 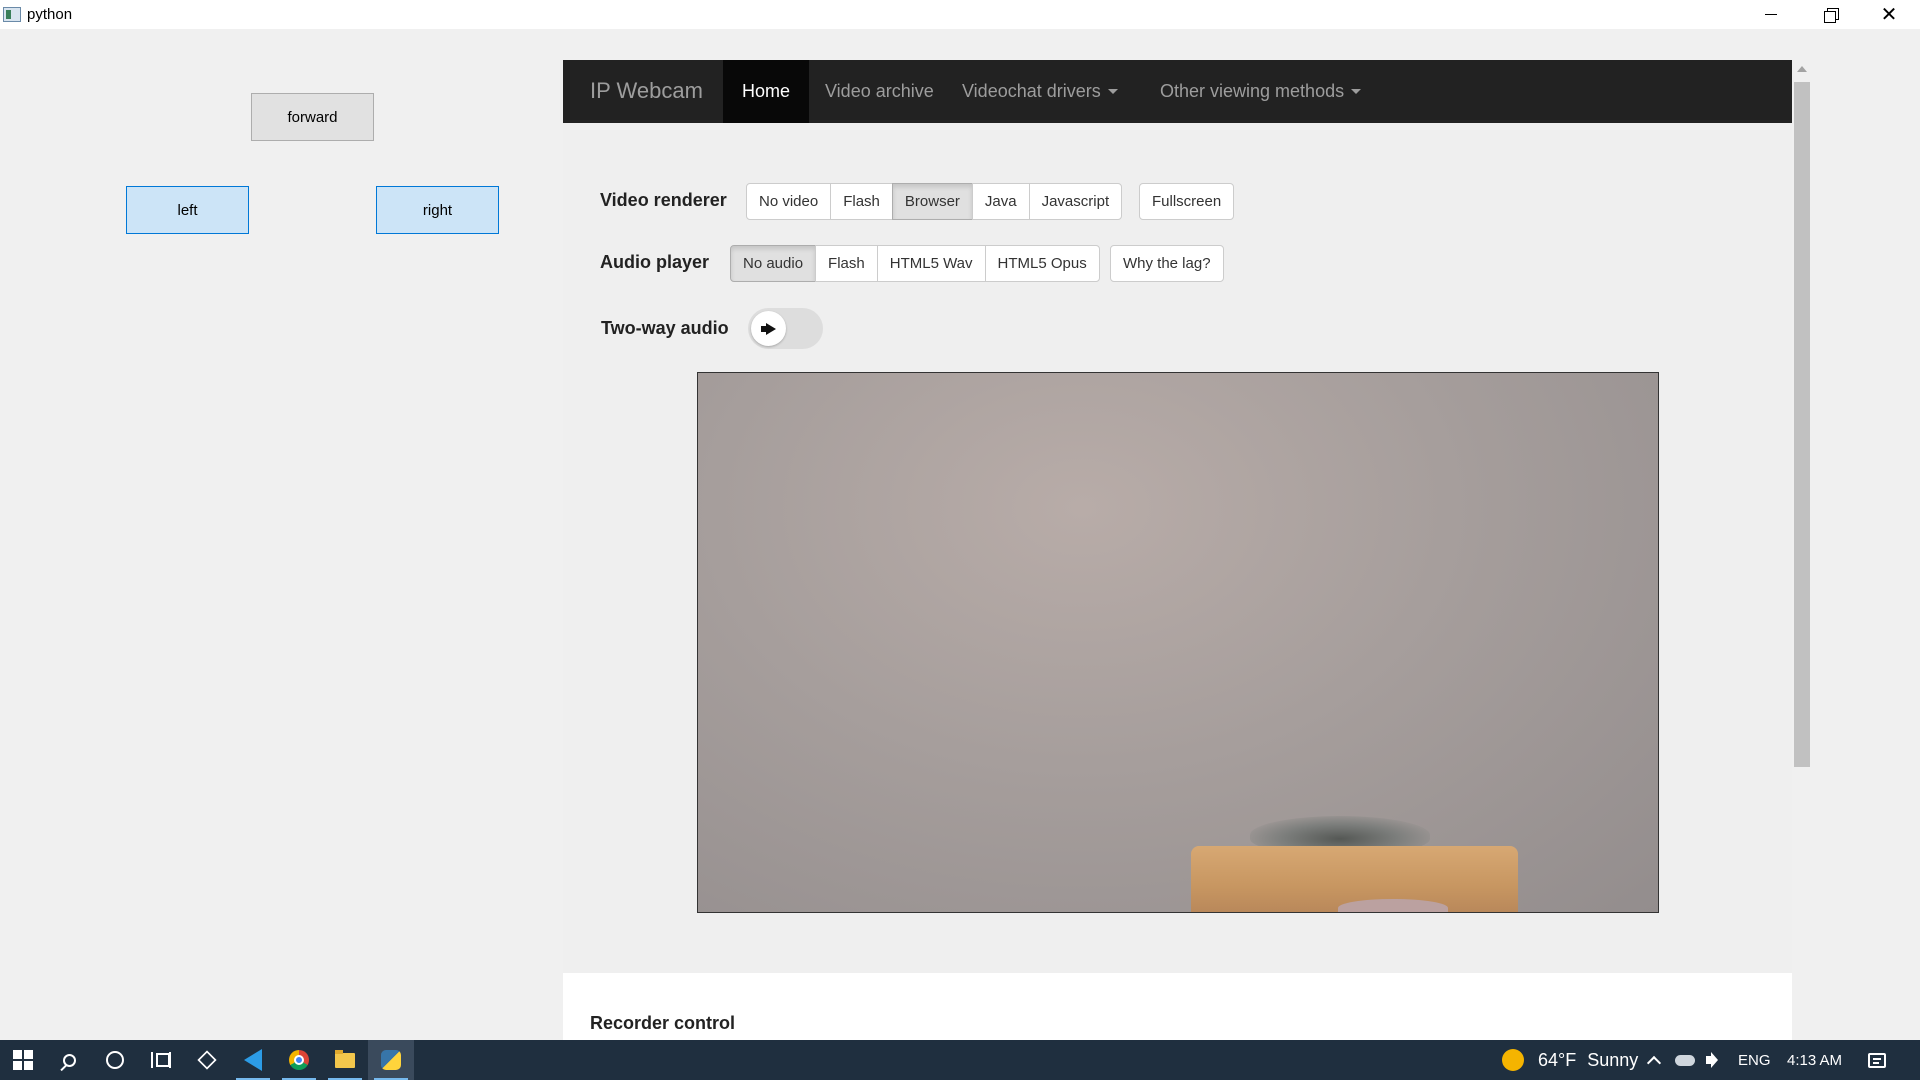 What do you see at coordinates (861, 201) in the screenshot?
I see `renderer-flash-button: Flash` at bounding box center [861, 201].